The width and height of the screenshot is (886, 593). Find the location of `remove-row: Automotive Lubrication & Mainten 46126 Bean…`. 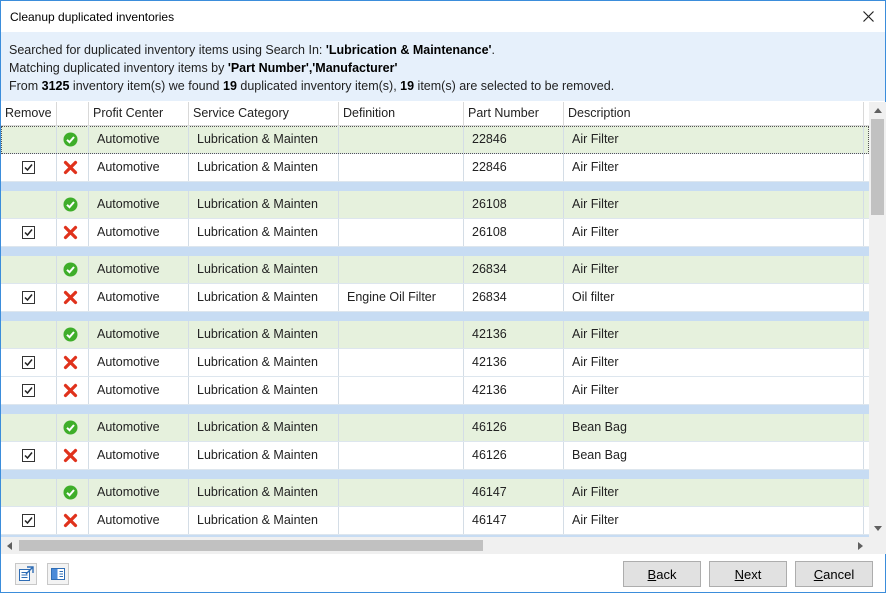

remove-row: Automotive Lubrication & Mainten 46126 Bean… is located at coordinates (435, 456).